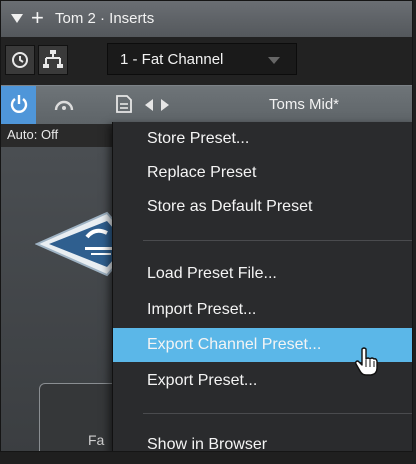 Image resolution: width=416 pixels, height=464 pixels. What do you see at coordinates (262, 439) in the screenshot?
I see `menu-item-show-in-browser: Show in Browser` at bounding box center [262, 439].